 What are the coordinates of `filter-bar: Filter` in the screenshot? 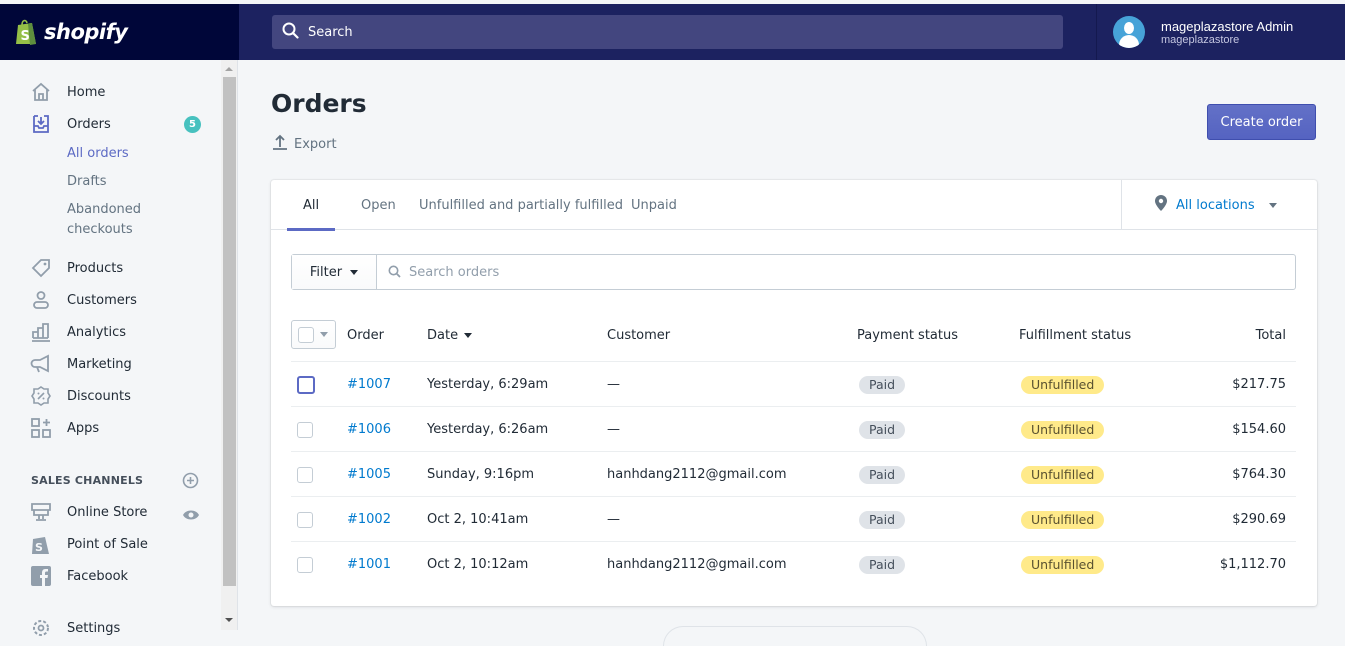 It's located at (793, 272).